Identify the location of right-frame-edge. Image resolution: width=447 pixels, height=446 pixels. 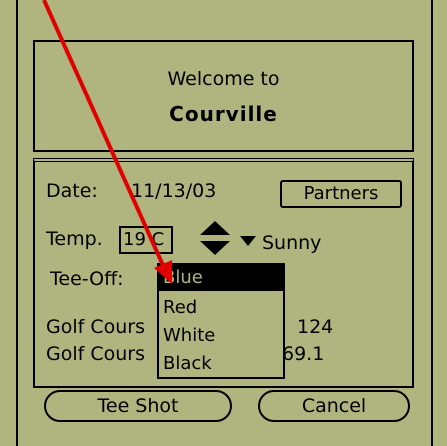
(432, 223).